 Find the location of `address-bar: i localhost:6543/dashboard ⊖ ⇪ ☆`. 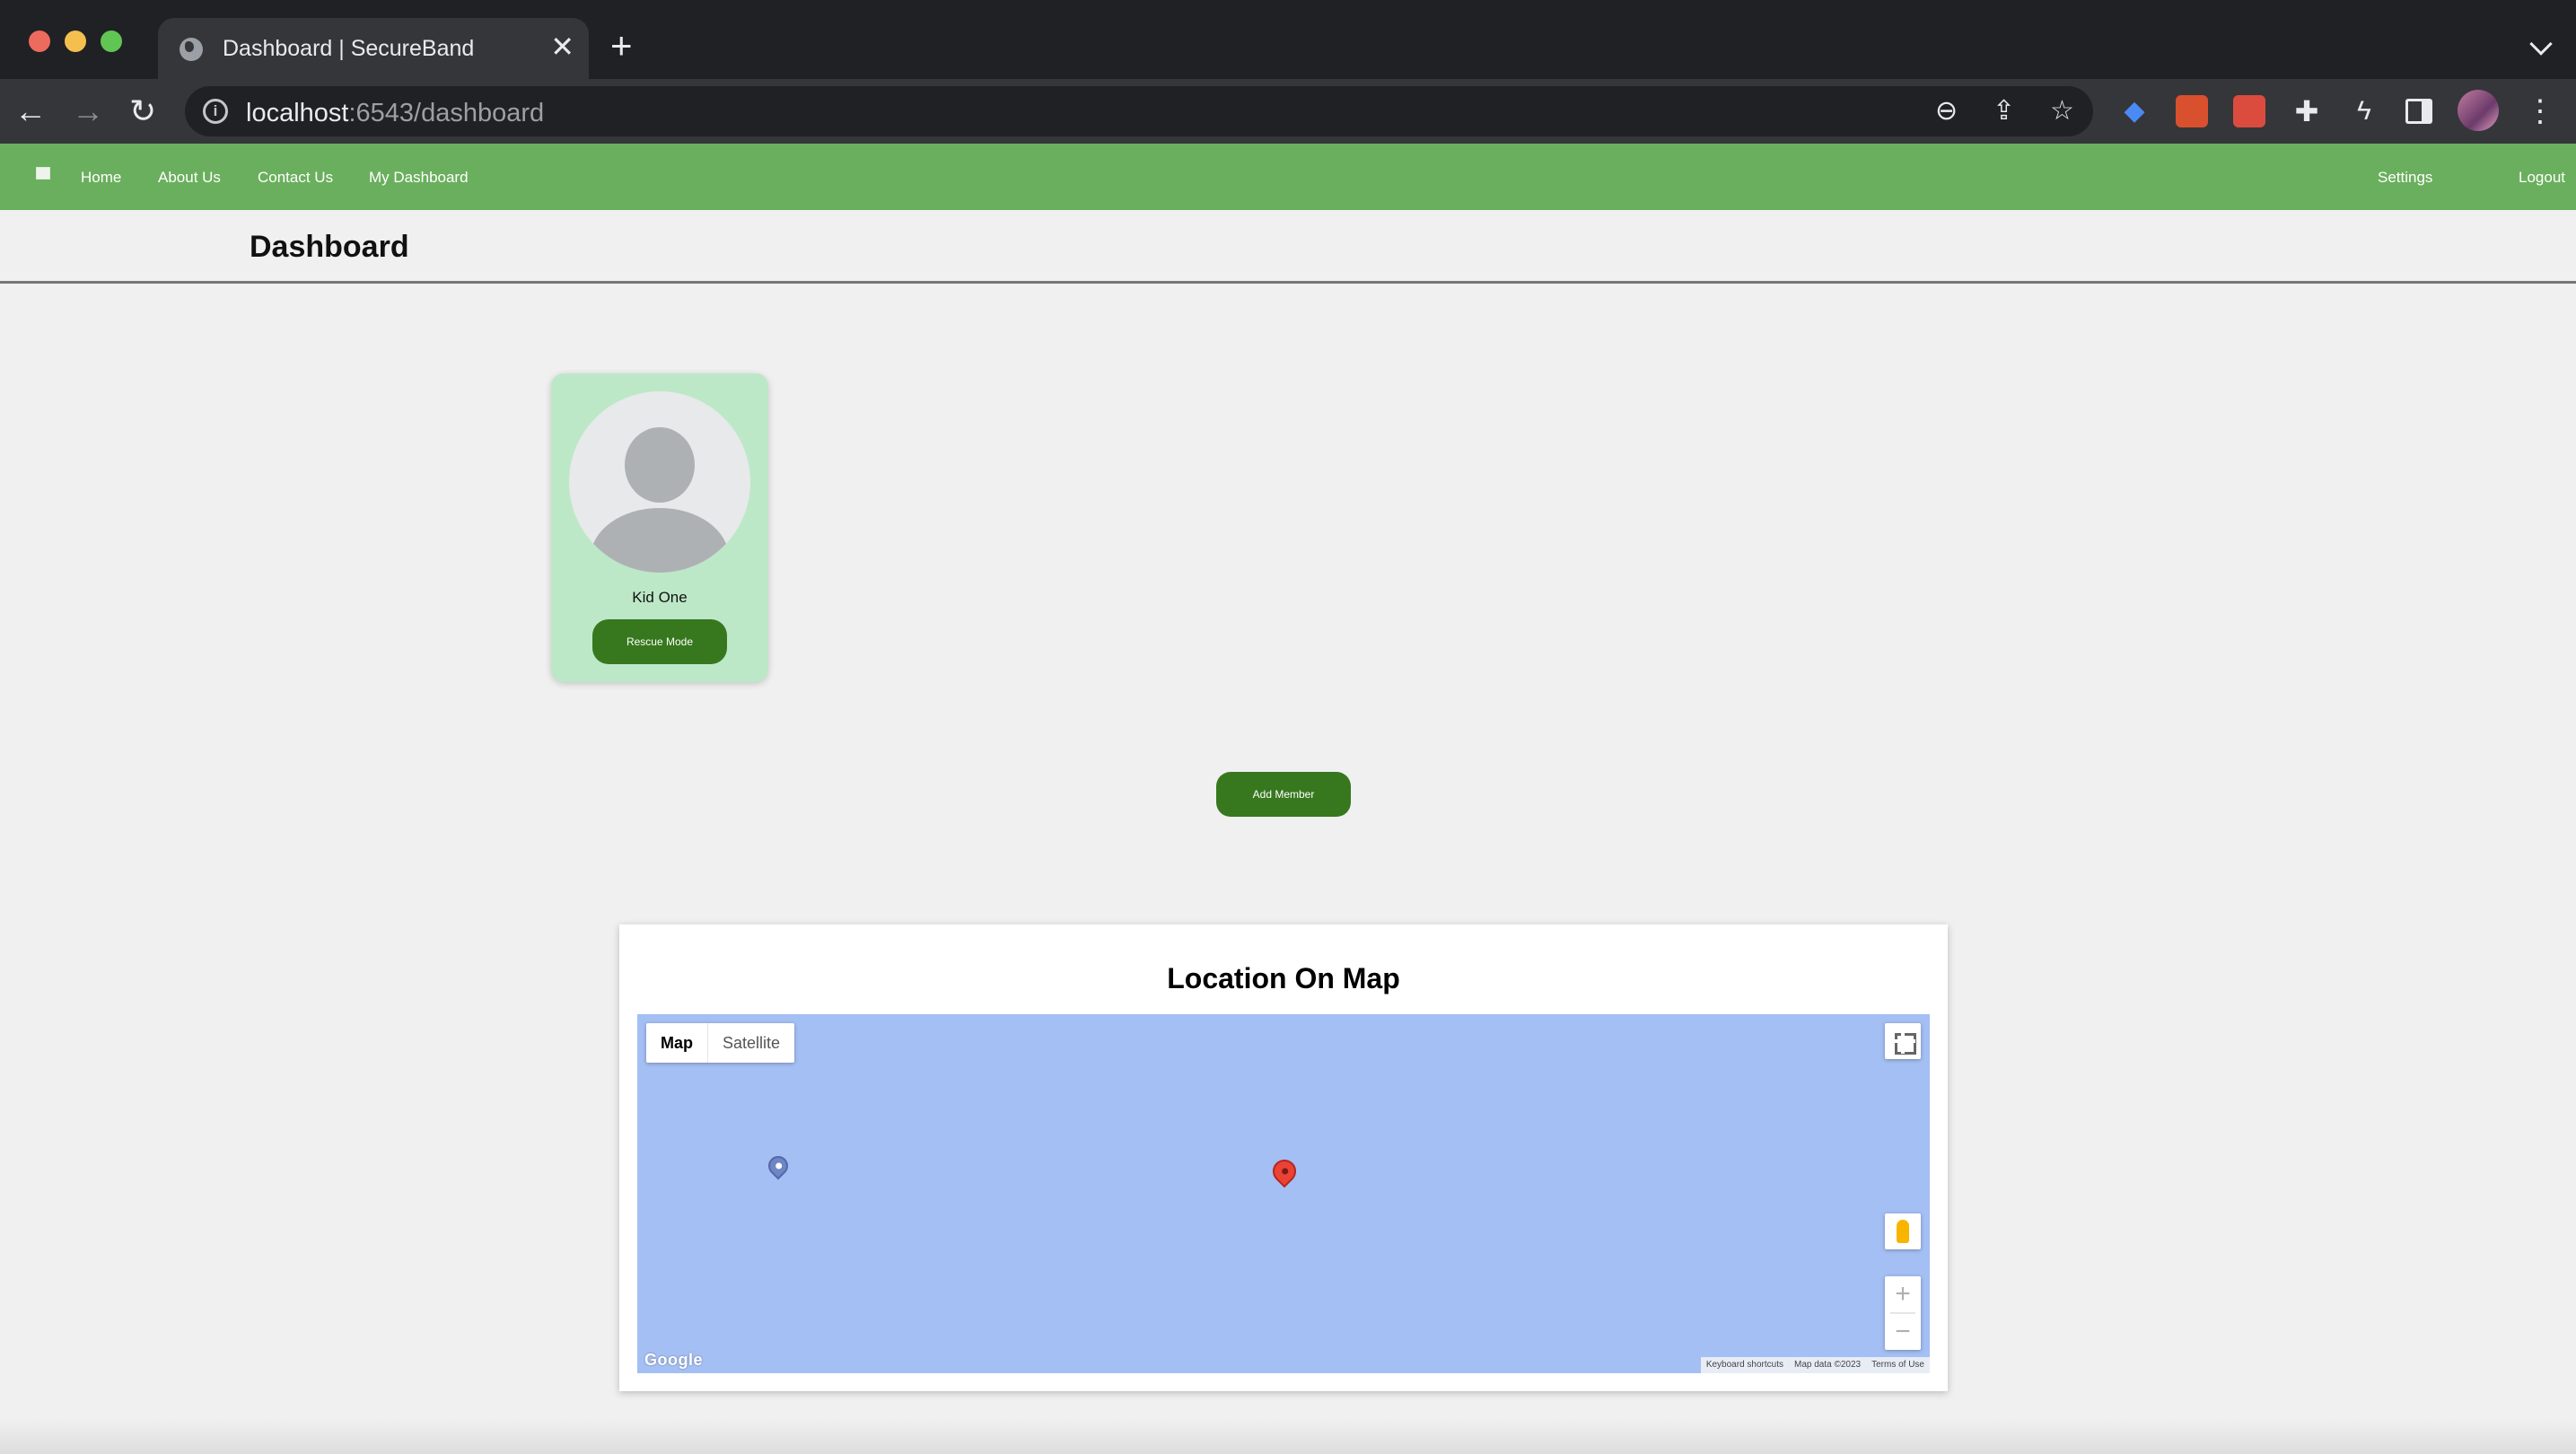

address-bar: i localhost:6543/dashboard ⊖ ⇪ ☆ is located at coordinates (1139, 111).